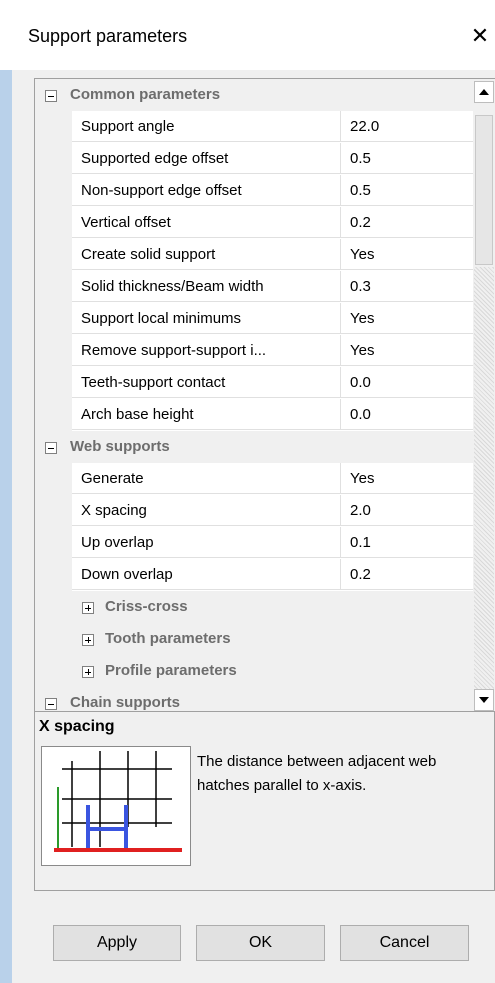 The width and height of the screenshot is (495, 983). What do you see at coordinates (125, 702) in the screenshot?
I see `category-label: Chain supports` at bounding box center [125, 702].